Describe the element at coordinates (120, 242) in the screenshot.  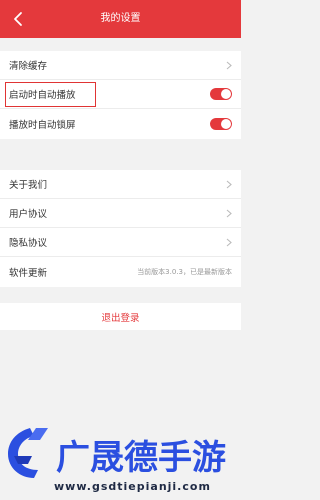
I see `privacy-row: 隐私协议` at that location.